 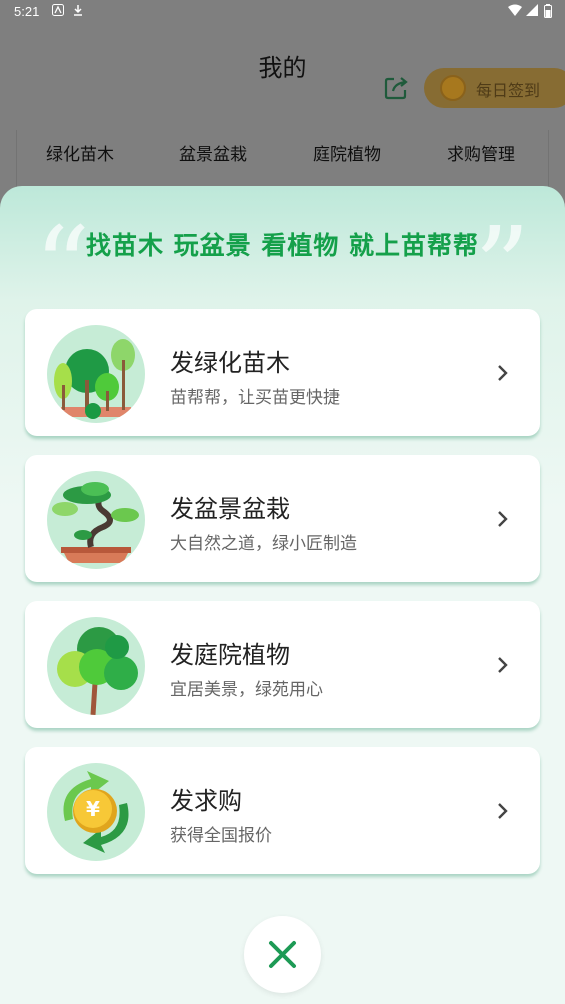 What do you see at coordinates (96, 666) in the screenshot?
I see `courtyard-tree-icon` at bounding box center [96, 666].